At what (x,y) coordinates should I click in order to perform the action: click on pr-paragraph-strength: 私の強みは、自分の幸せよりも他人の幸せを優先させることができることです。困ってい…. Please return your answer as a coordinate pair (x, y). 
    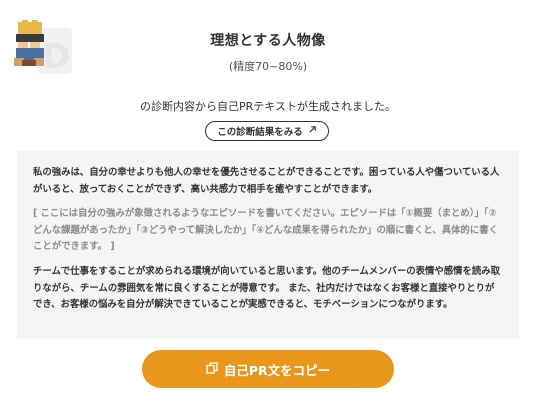
    Looking at the image, I should click on (266, 181).